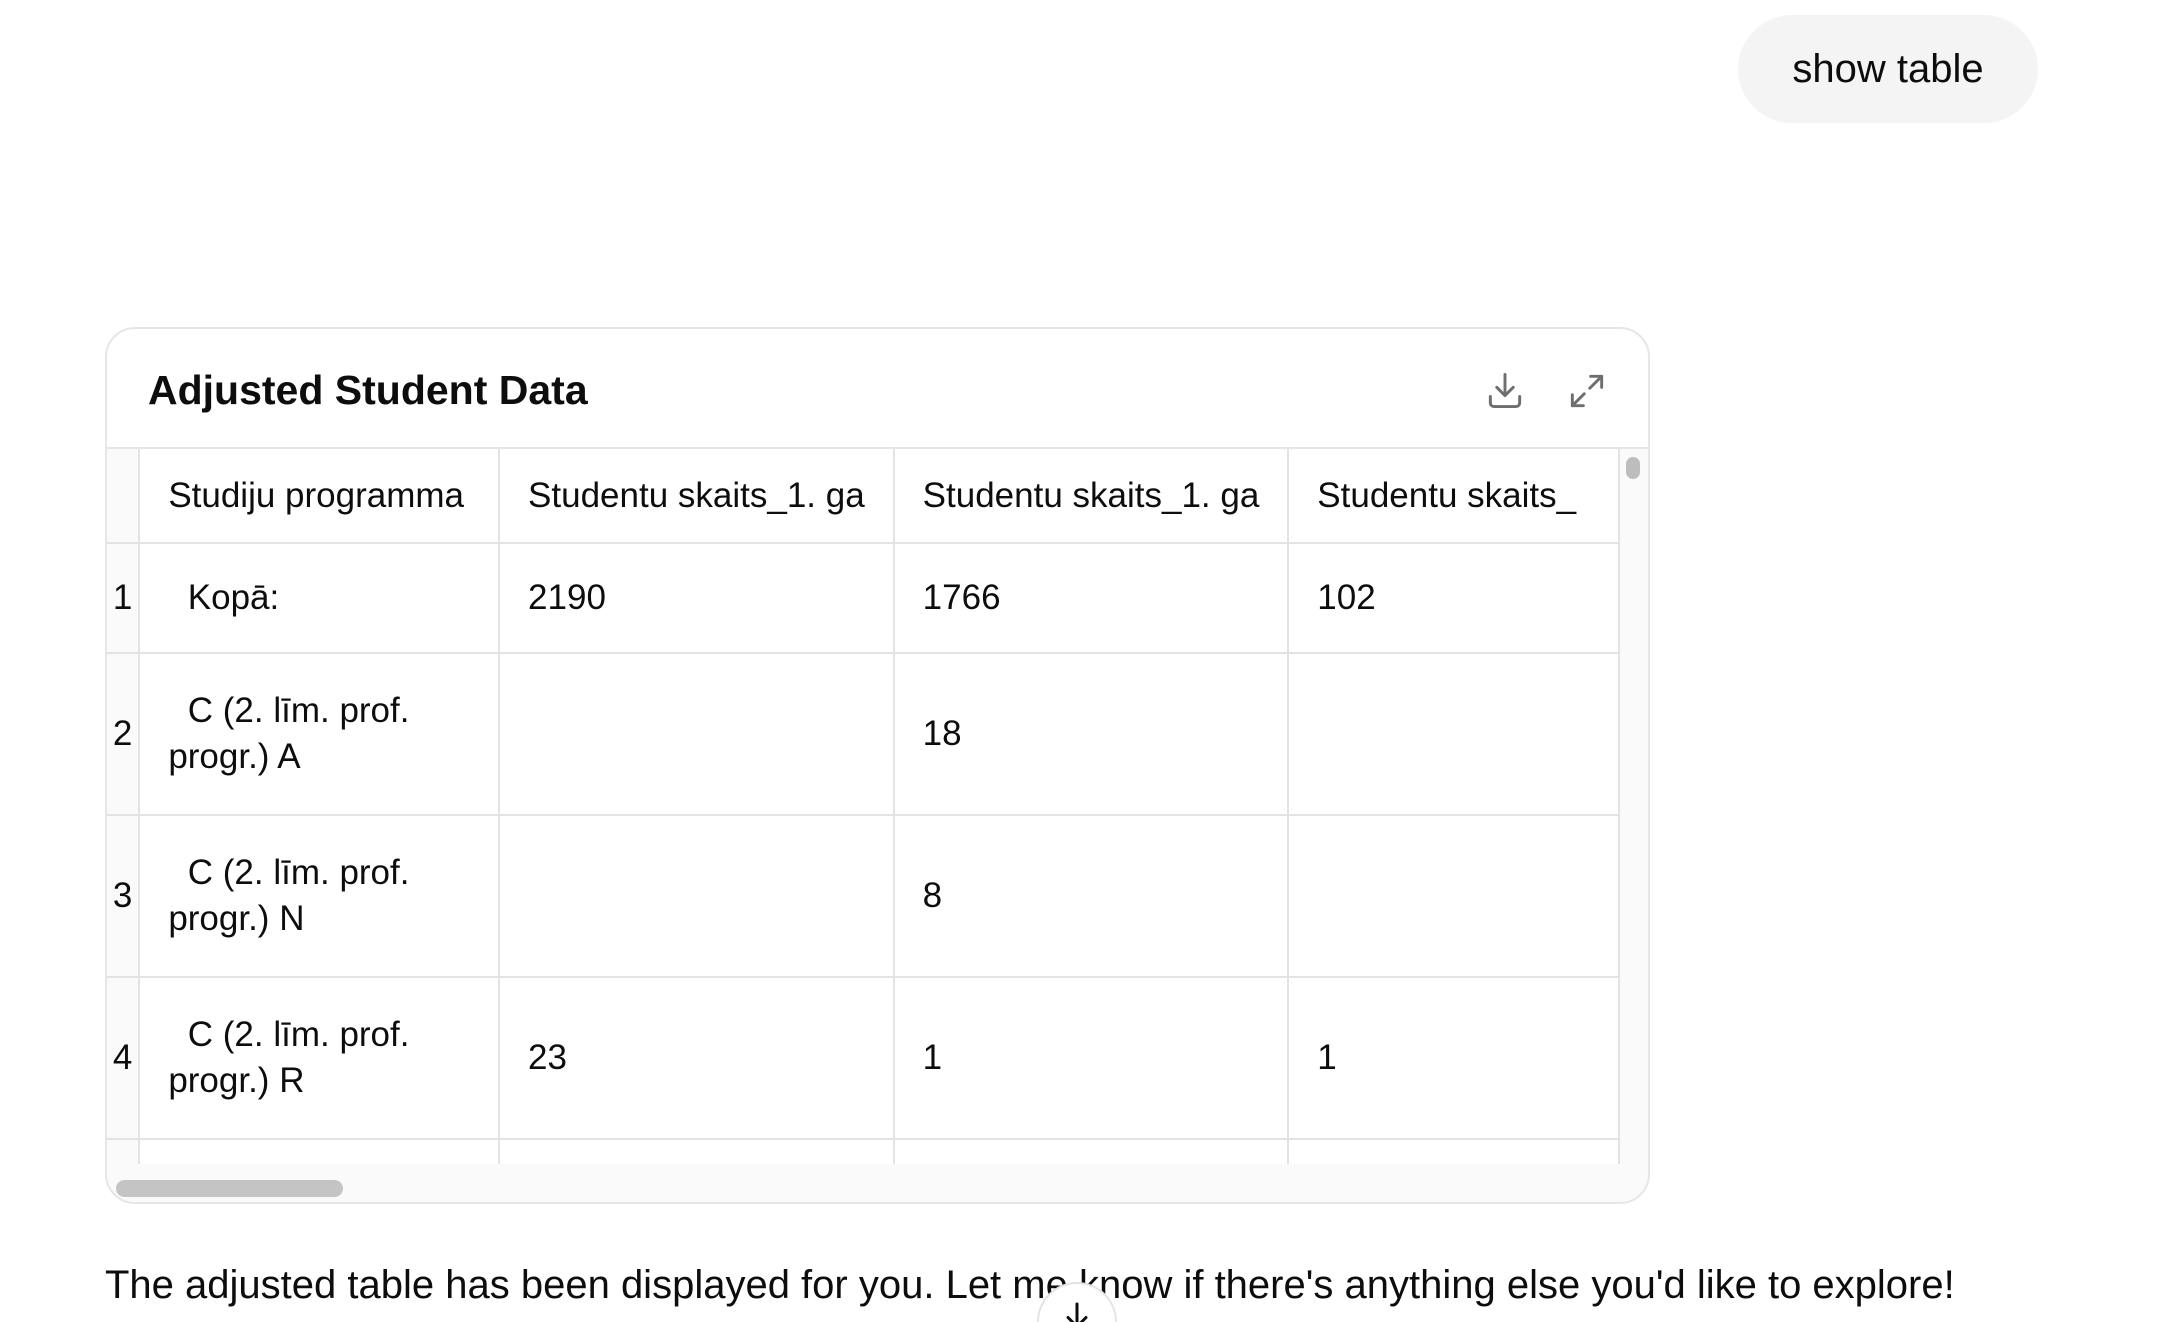 This screenshot has width=2180, height=1322. Describe the element at coordinates (368, 390) in the screenshot. I see `table-card-title: Adjusted Student Data` at that location.